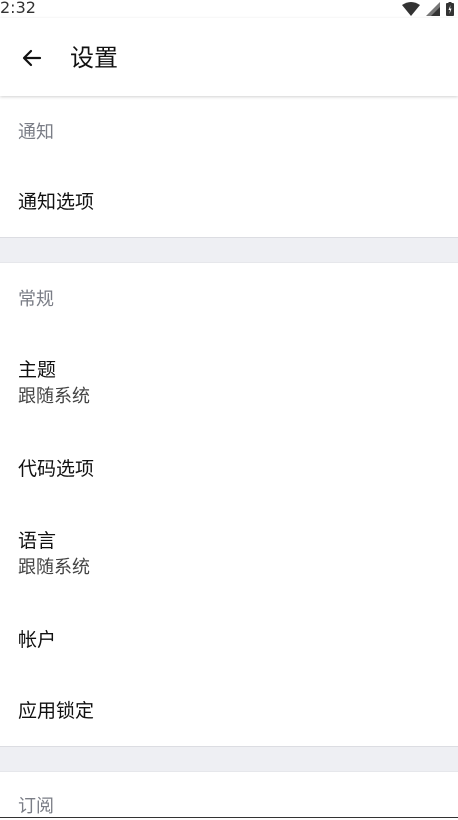 The width and height of the screenshot is (458, 820). Describe the element at coordinates (229, 383) in the screenshot. I see `setting-theme: 主题 跟随系统` at that location.